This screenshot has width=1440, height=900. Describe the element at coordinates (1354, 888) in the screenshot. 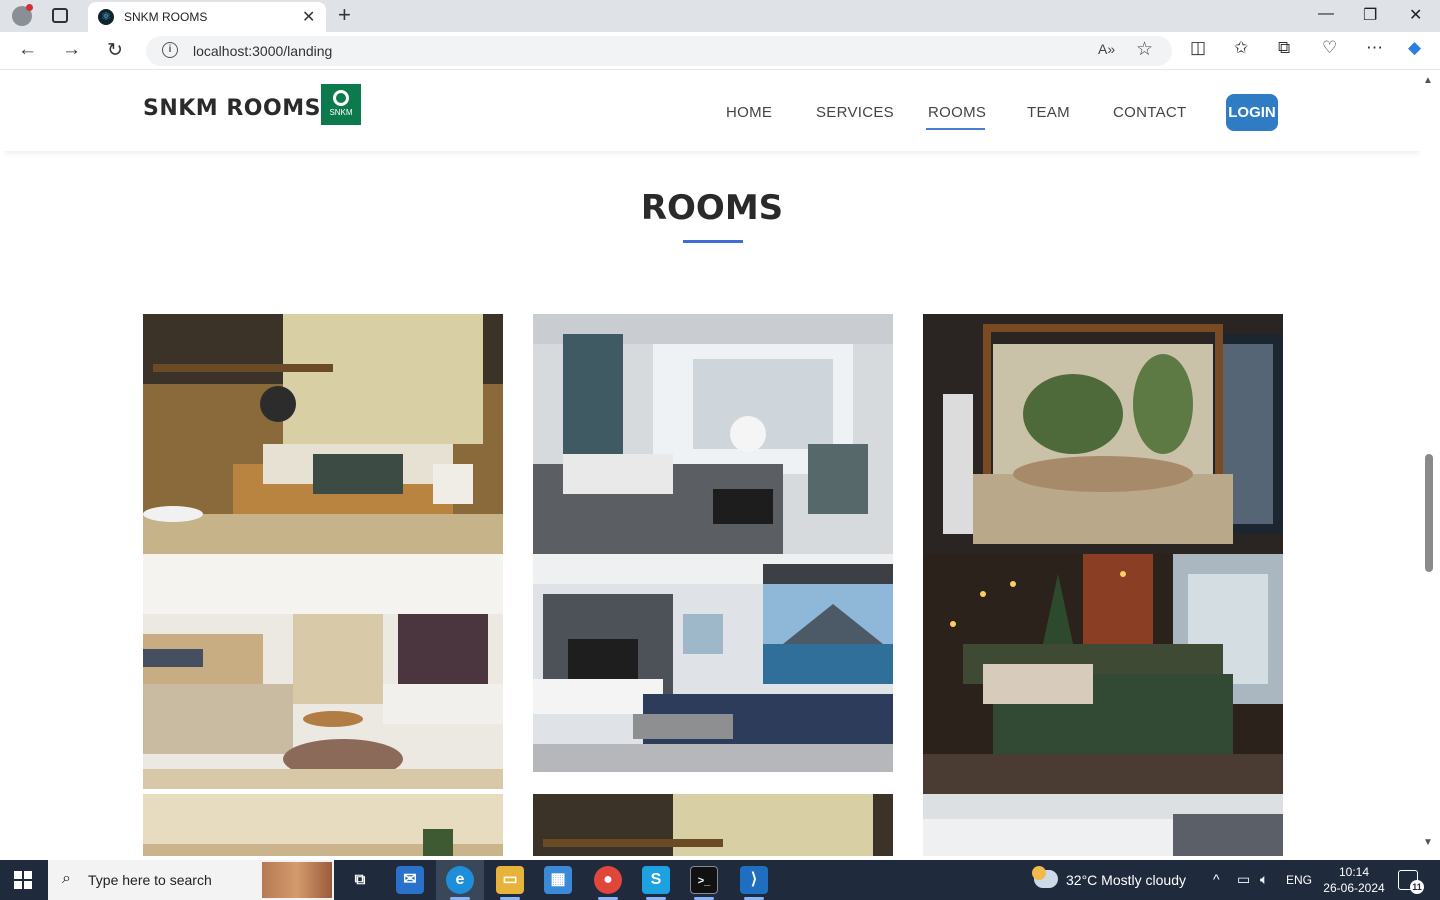

I see `clock-date: 26-06-2024` at that location.